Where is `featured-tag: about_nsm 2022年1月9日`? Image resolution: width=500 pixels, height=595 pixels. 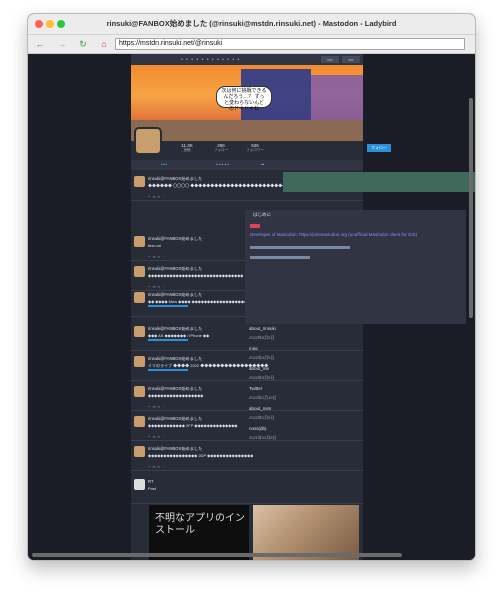 featured-tag: about_nsm 2022年1月9日 is located at coordinates (261, 413).